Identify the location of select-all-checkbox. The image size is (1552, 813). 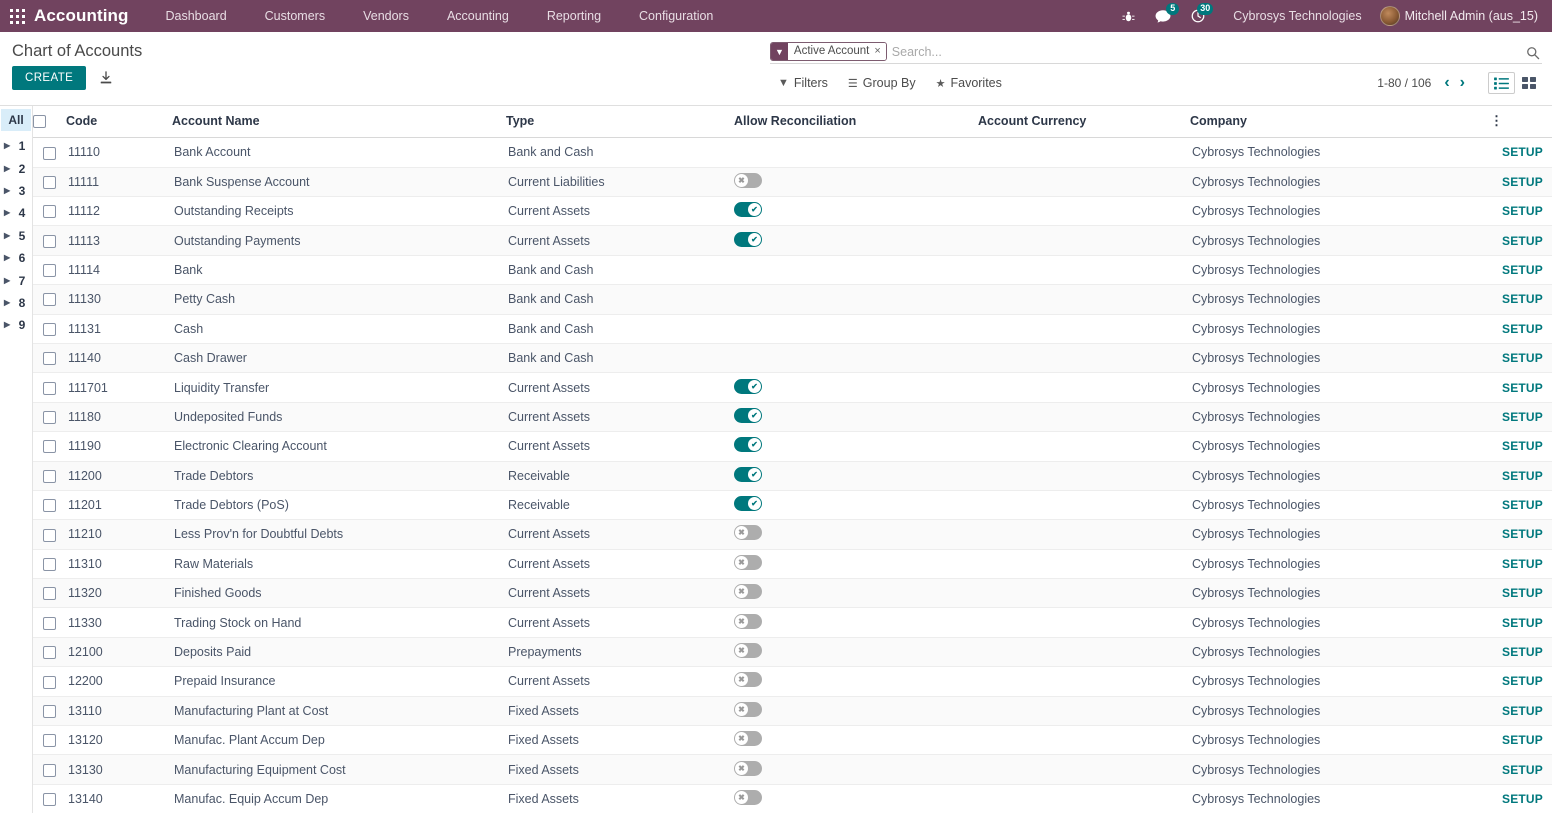
(39, 122).